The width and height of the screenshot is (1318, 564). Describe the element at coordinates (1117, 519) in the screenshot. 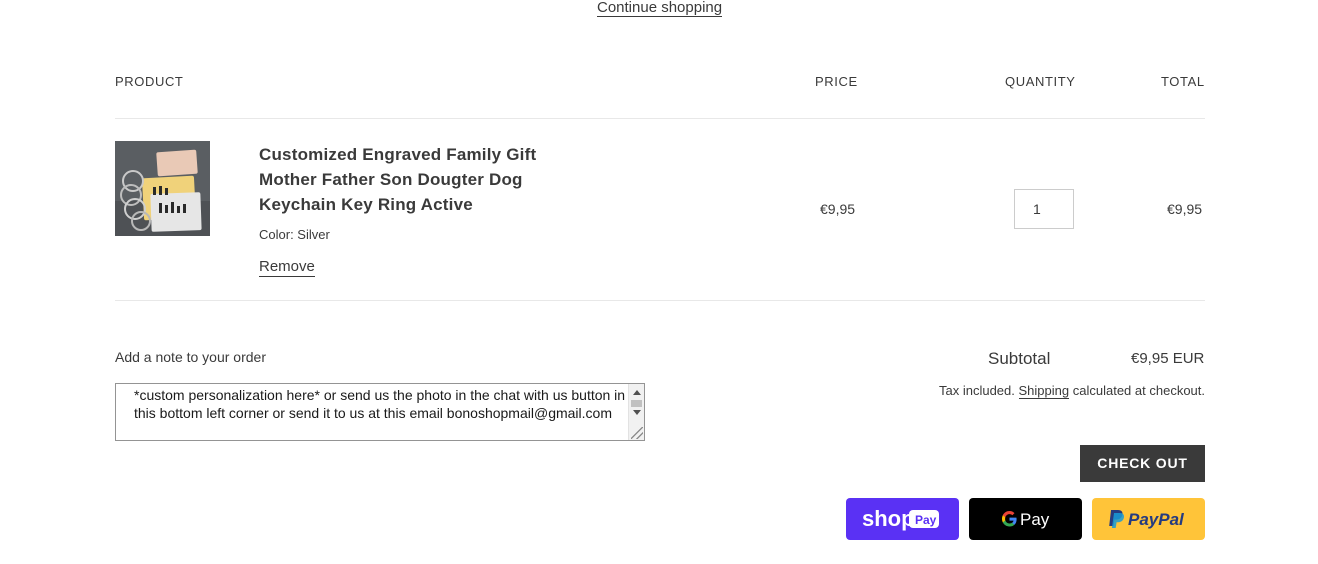

I see `paypal-p-icon` at that location.